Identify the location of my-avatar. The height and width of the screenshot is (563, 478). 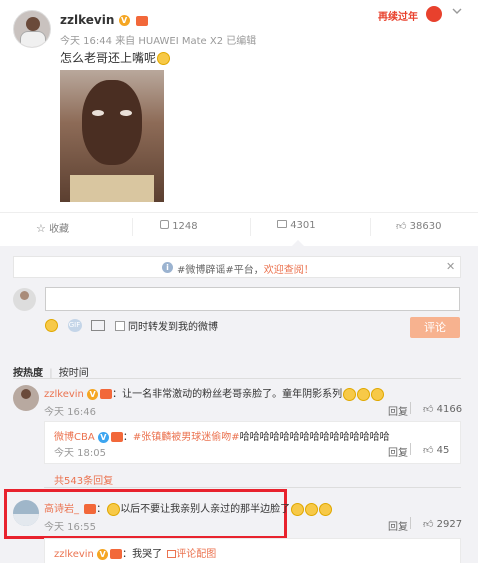
(24, 299).